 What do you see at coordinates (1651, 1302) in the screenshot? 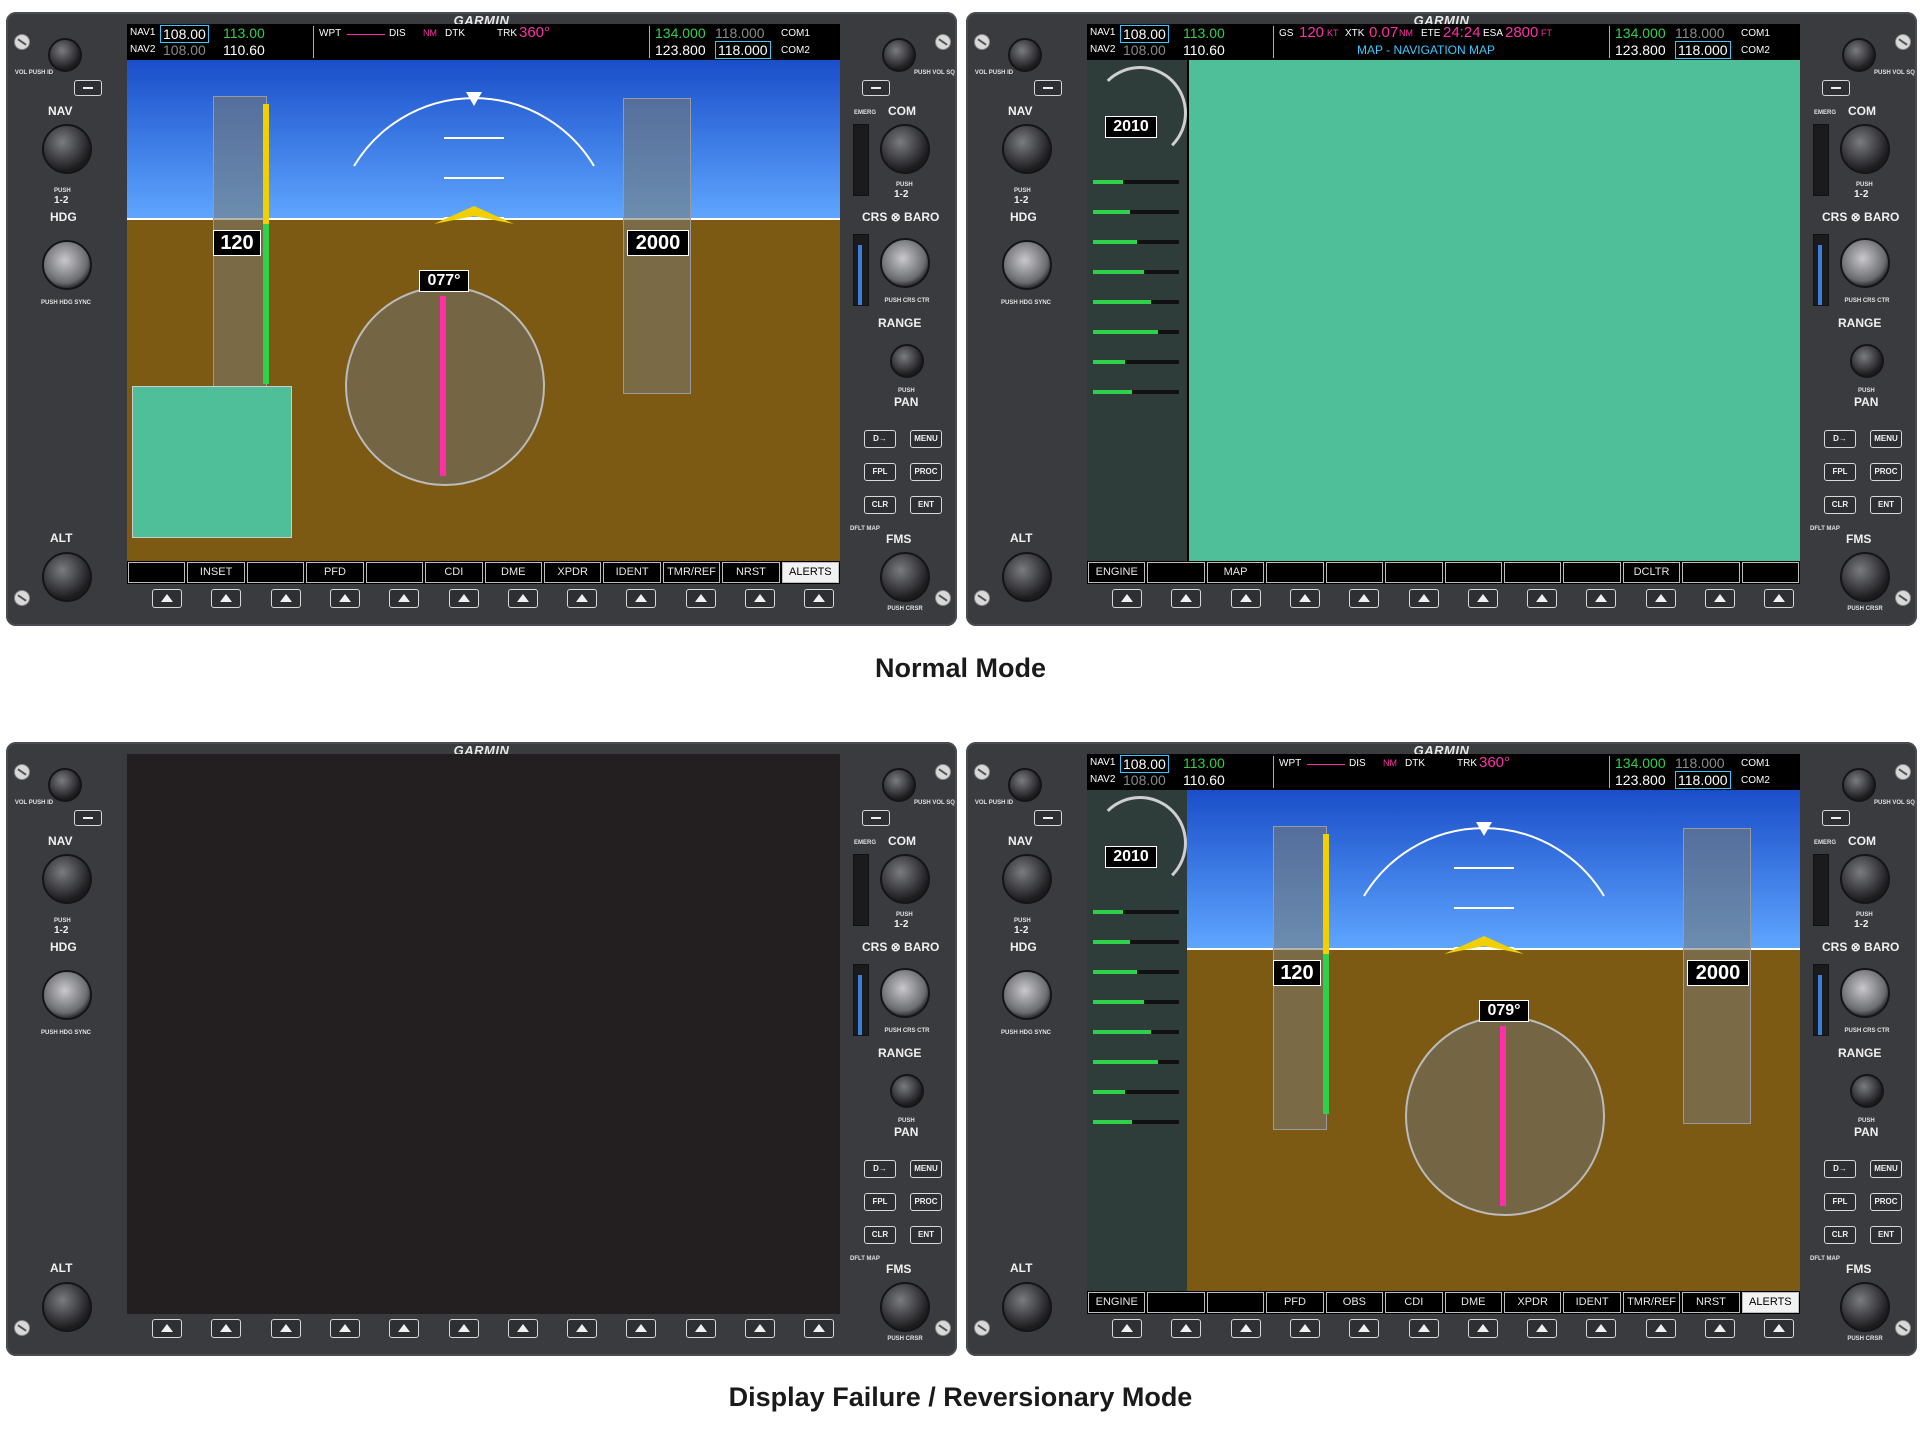
I see `softkey-10-label: TMR/REF` at bounding box center [1651, 1302].